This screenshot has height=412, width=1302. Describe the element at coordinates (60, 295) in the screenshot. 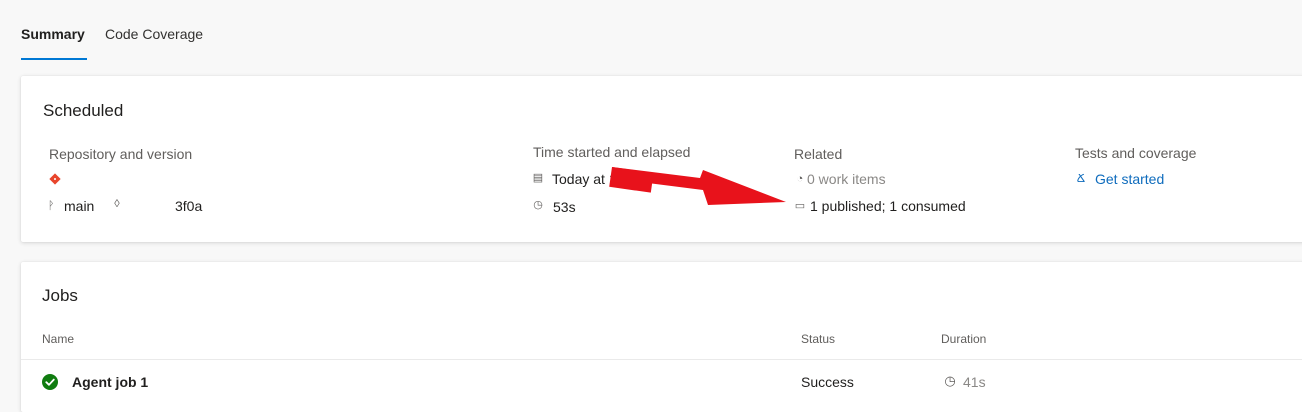

I see `jobs-title: Jobs` at that location.